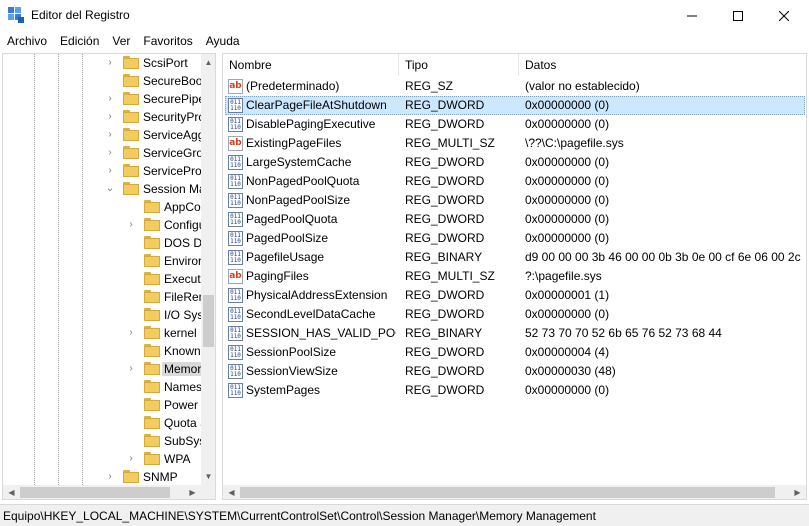  I want to click on close-button, so click(784, 15).